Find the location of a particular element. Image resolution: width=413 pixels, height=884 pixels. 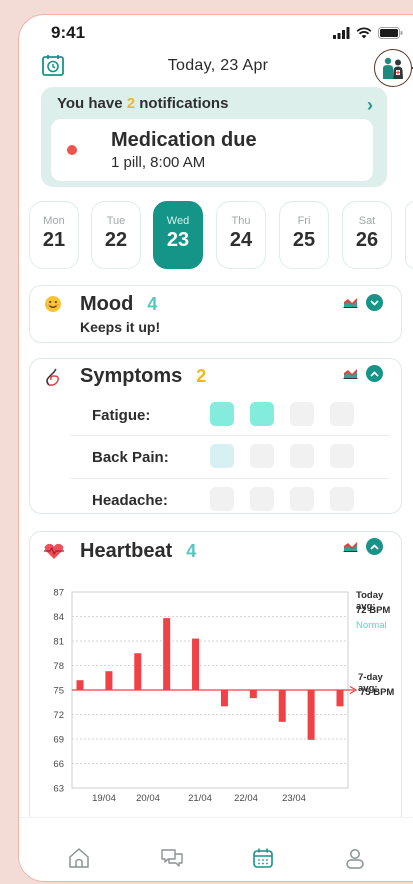

y-tick-label: 72 is located at coordinates (58, 715).